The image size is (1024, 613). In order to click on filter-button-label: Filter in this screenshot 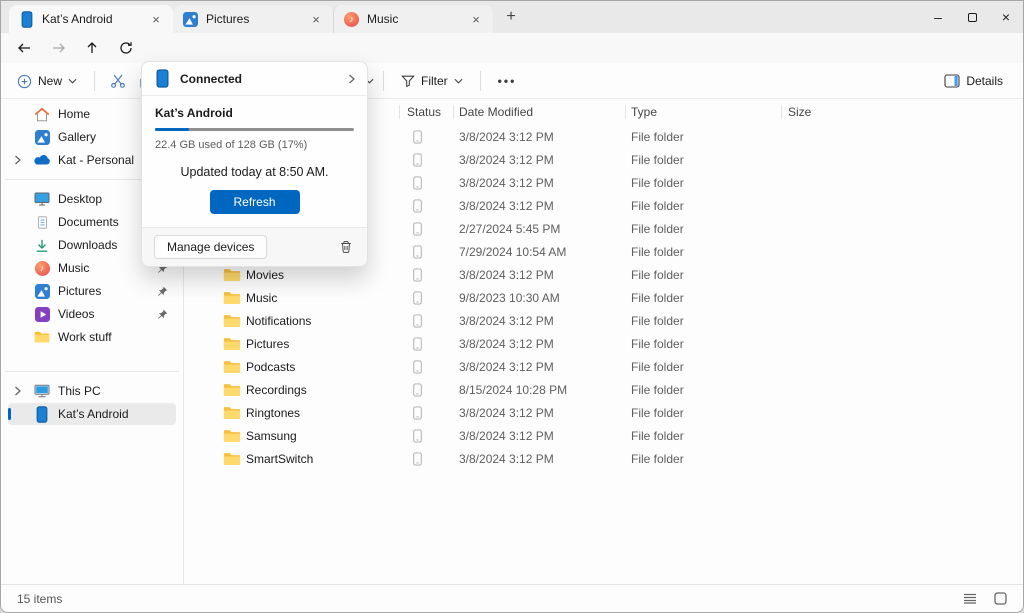, I will do `click(434, 81)`.